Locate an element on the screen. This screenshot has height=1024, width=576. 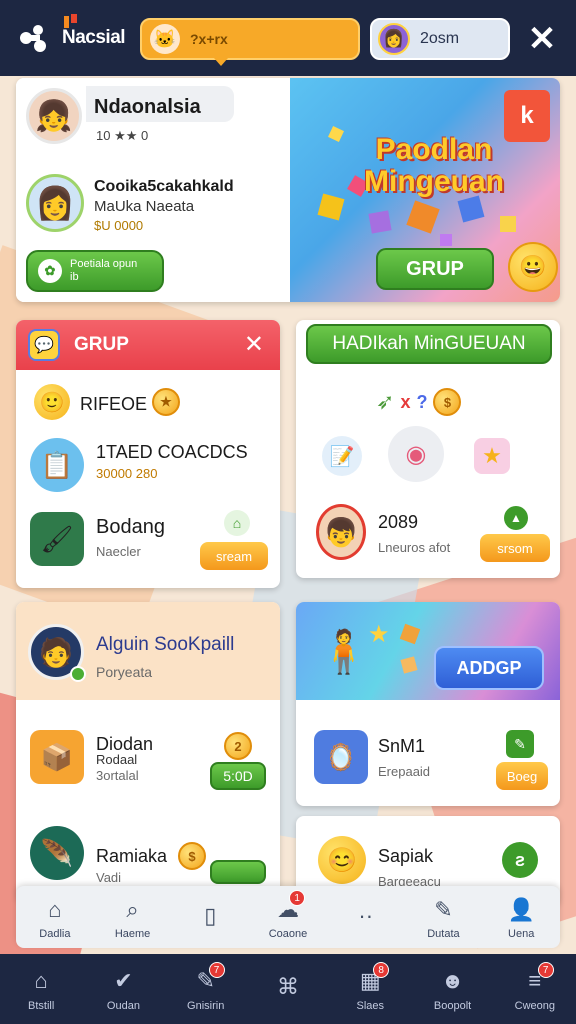
user-name: 2osm is located at coordinates (440, 38).